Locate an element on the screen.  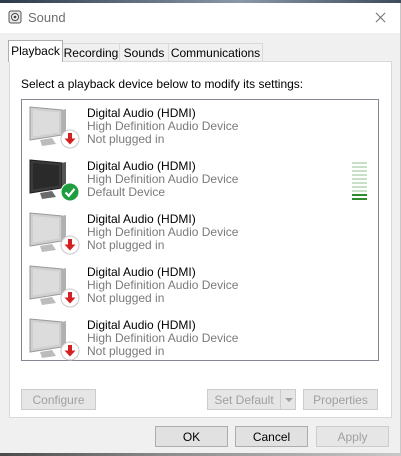
properties-button: Properties is located at coordinates (340, 399).